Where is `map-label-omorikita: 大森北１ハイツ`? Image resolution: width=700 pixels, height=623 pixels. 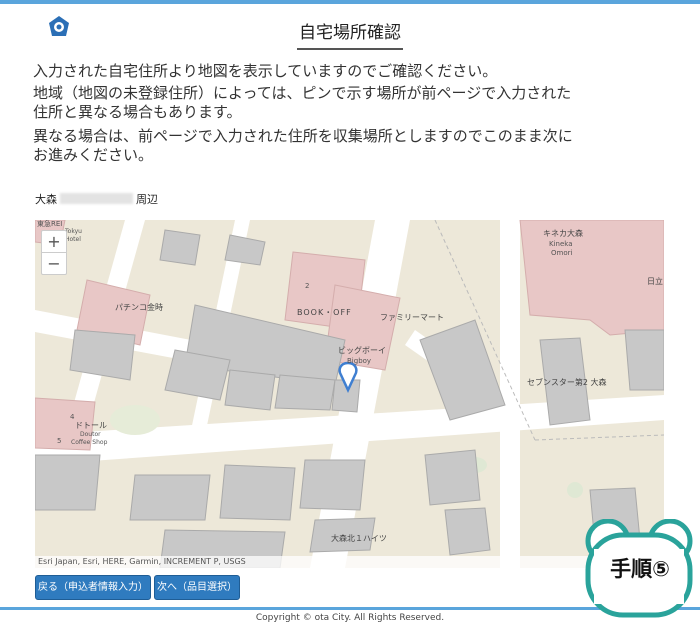 map-label-omorikita: 大森北１ハイツ is located at coordinates (359, 538).